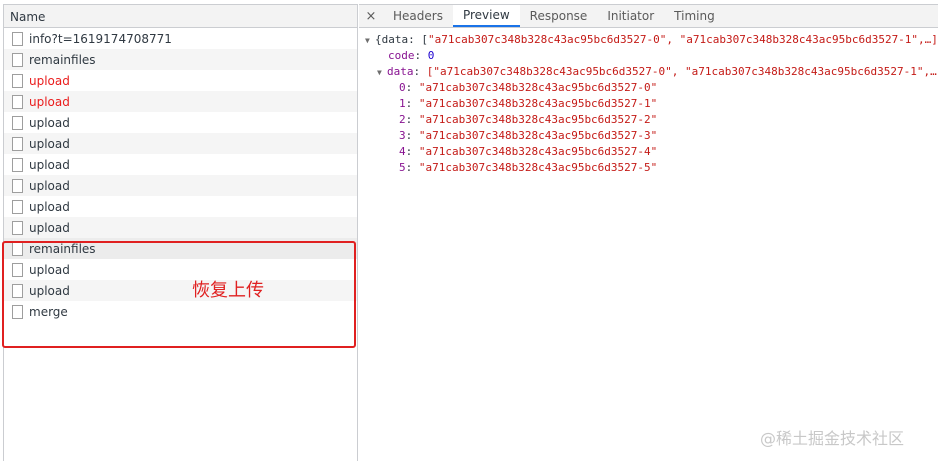 This screenshot has height=461, width=938. Describe the element at coordinates (100, 38) in the screenshot. I see `request-name: info?t=1619174708771` at that location.